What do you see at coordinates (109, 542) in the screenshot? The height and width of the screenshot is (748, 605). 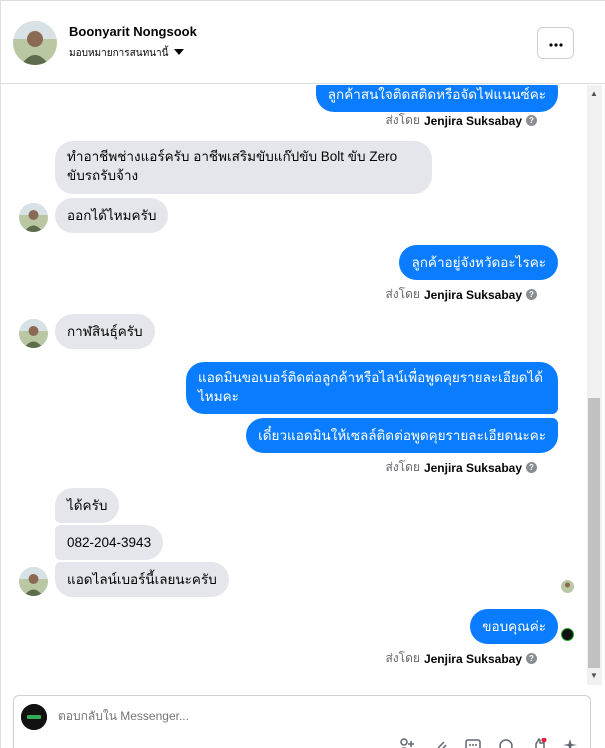 I see `message-incoming: 082-204-3943` at bounding box center [109, 542].